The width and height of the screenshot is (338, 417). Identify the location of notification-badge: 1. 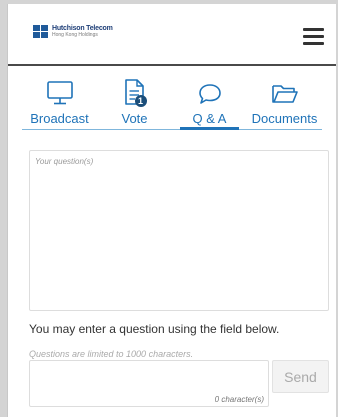
(140, 101).